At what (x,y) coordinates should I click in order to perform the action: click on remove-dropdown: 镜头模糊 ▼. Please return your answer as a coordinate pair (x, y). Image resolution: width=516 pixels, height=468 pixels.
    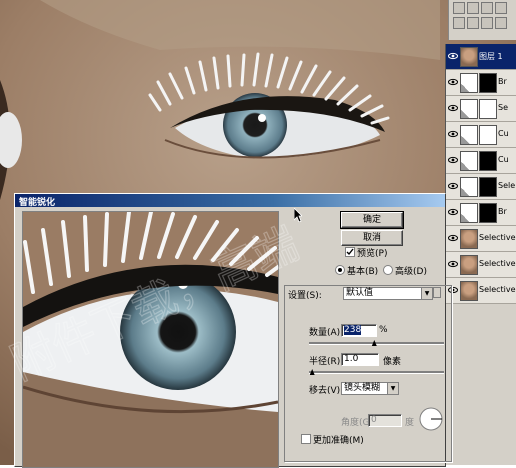
    Looking at the image, I should click on (370, 388).